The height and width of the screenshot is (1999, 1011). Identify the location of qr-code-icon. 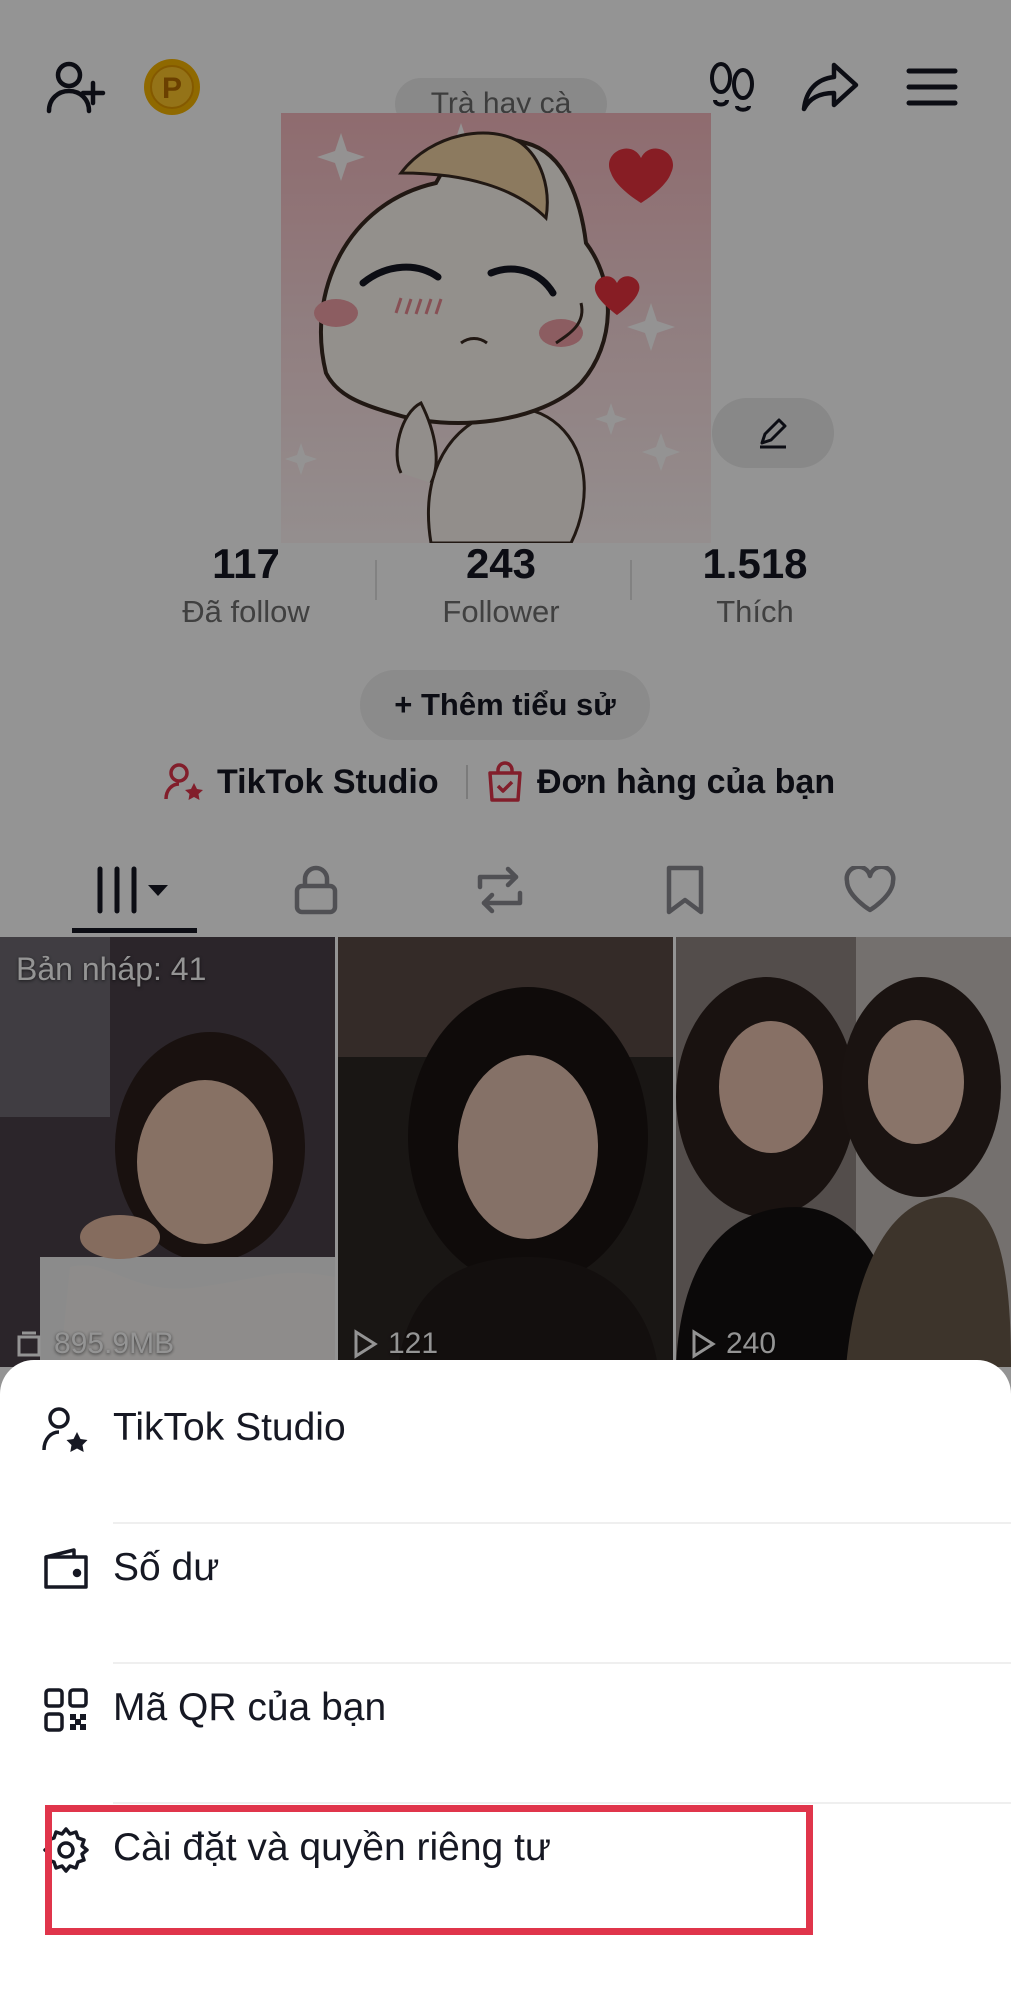
(66, 1710).